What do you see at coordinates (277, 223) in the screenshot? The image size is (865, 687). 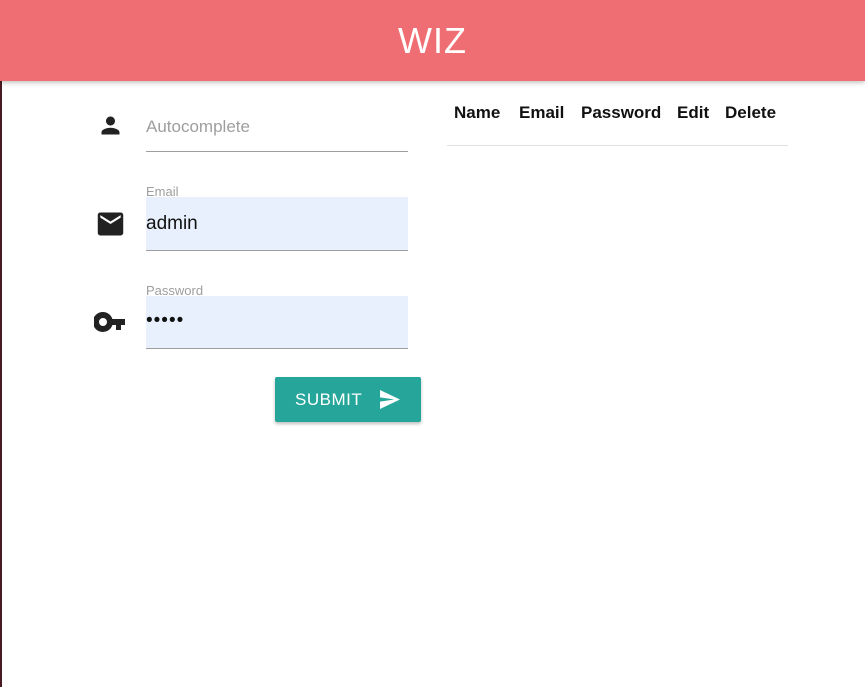 I see `email-input: admin` at bounding box center [277, 223].